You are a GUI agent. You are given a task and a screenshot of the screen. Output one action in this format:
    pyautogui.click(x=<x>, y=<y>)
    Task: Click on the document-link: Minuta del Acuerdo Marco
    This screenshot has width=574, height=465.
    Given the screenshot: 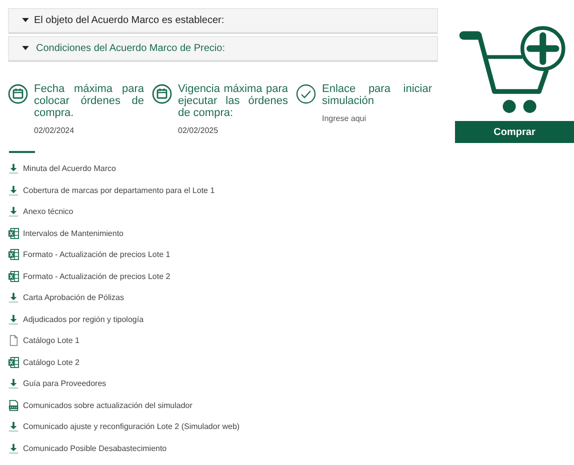 What is the action you would take?
    pyautogui.click(x=69, y=169)
    